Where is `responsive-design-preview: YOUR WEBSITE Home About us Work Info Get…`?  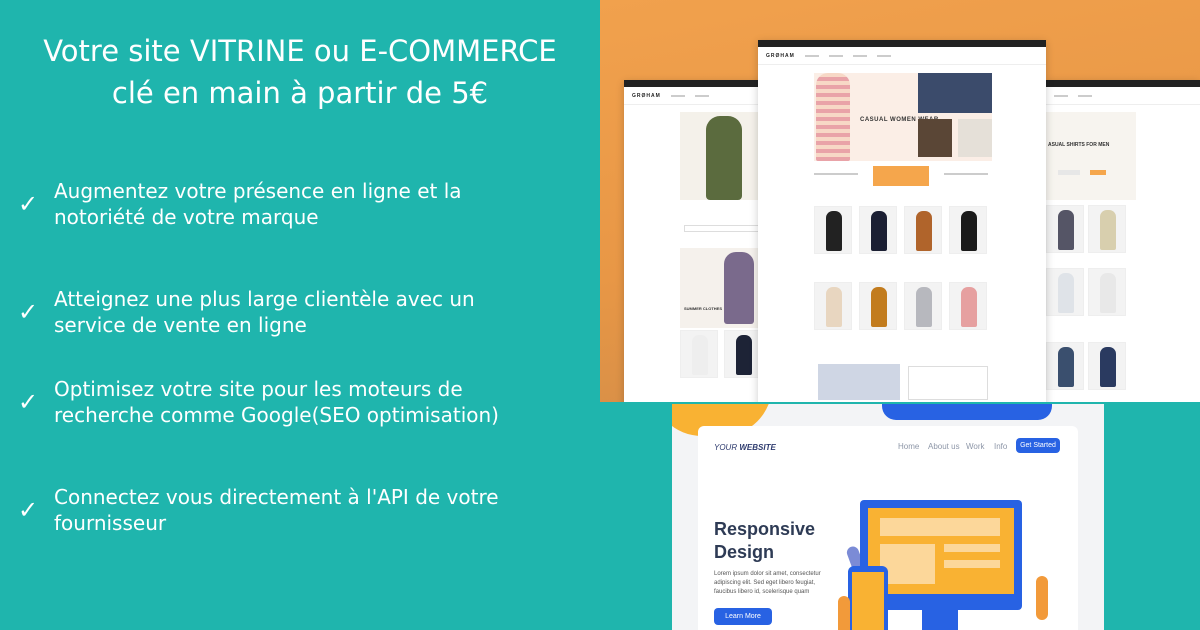 responsive-design-preview: YOUR WEBSITE Home About us Work Info Get… is located at coordinates (888, 517).